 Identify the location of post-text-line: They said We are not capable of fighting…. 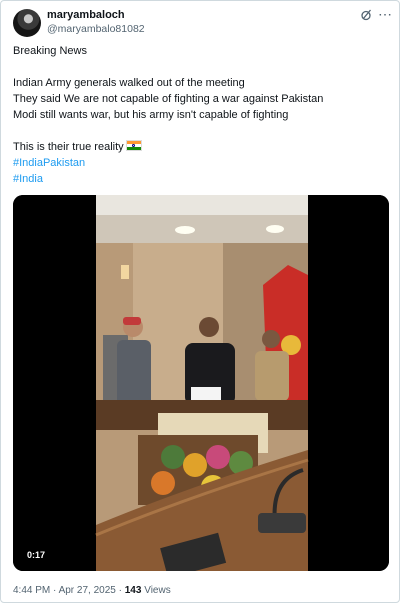
(168, 99).